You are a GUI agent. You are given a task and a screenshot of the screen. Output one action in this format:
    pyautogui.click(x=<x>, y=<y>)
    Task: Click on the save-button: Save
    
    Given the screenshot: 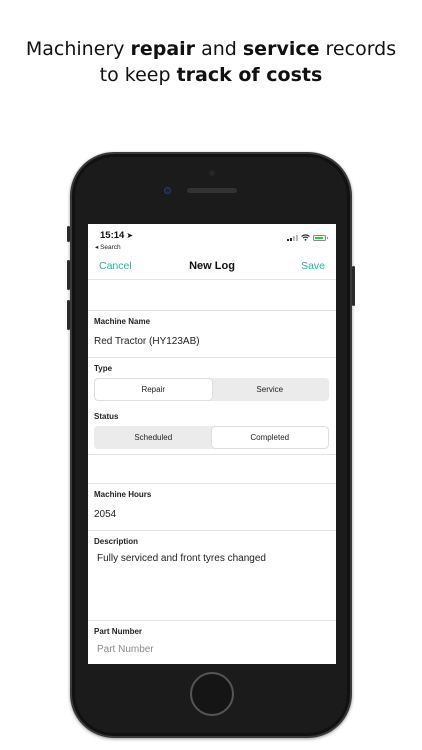 What is the action you would take?
    pyautogui.click(x=313, y=266)
    